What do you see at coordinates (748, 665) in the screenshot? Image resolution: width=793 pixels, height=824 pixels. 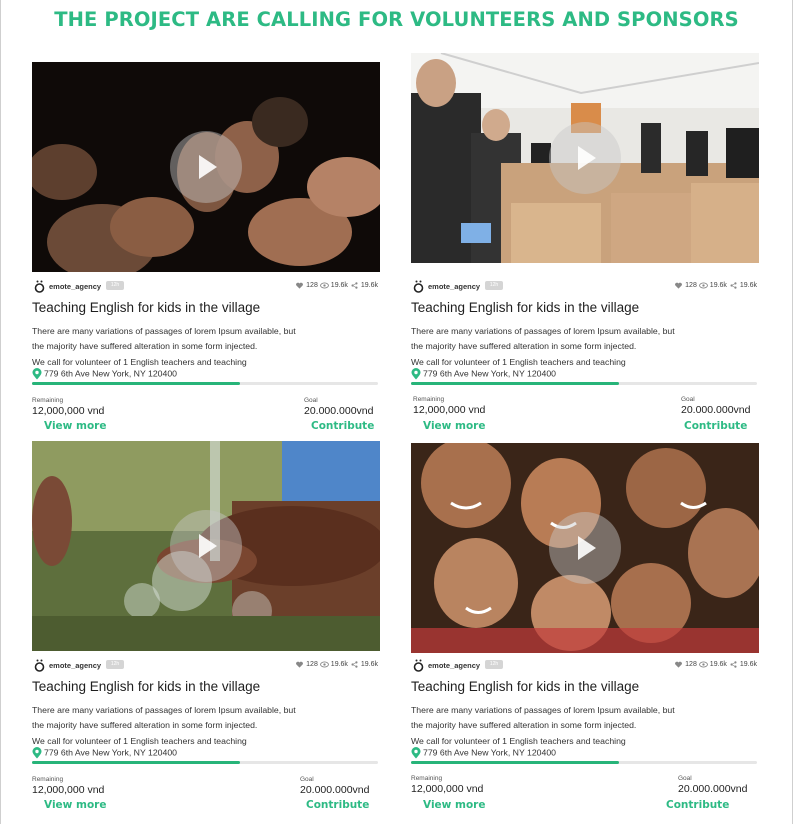 I see `shares-count: 19.6k` at bounding box center [748, 665].